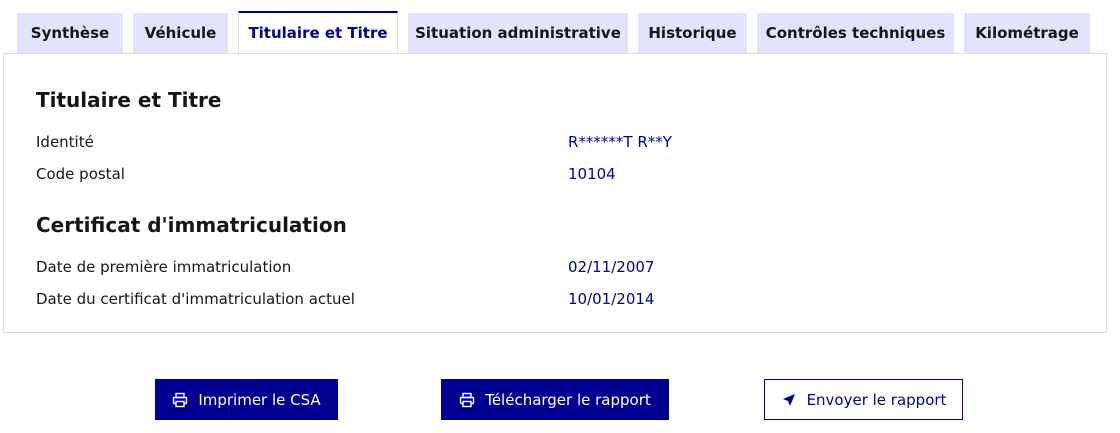 The image size is (1120, 433). What do you see at coordinates (876, 399) in the screenshot?
I see `send-report-label: Envoyer le rapport` at bounding box center [876, 399].